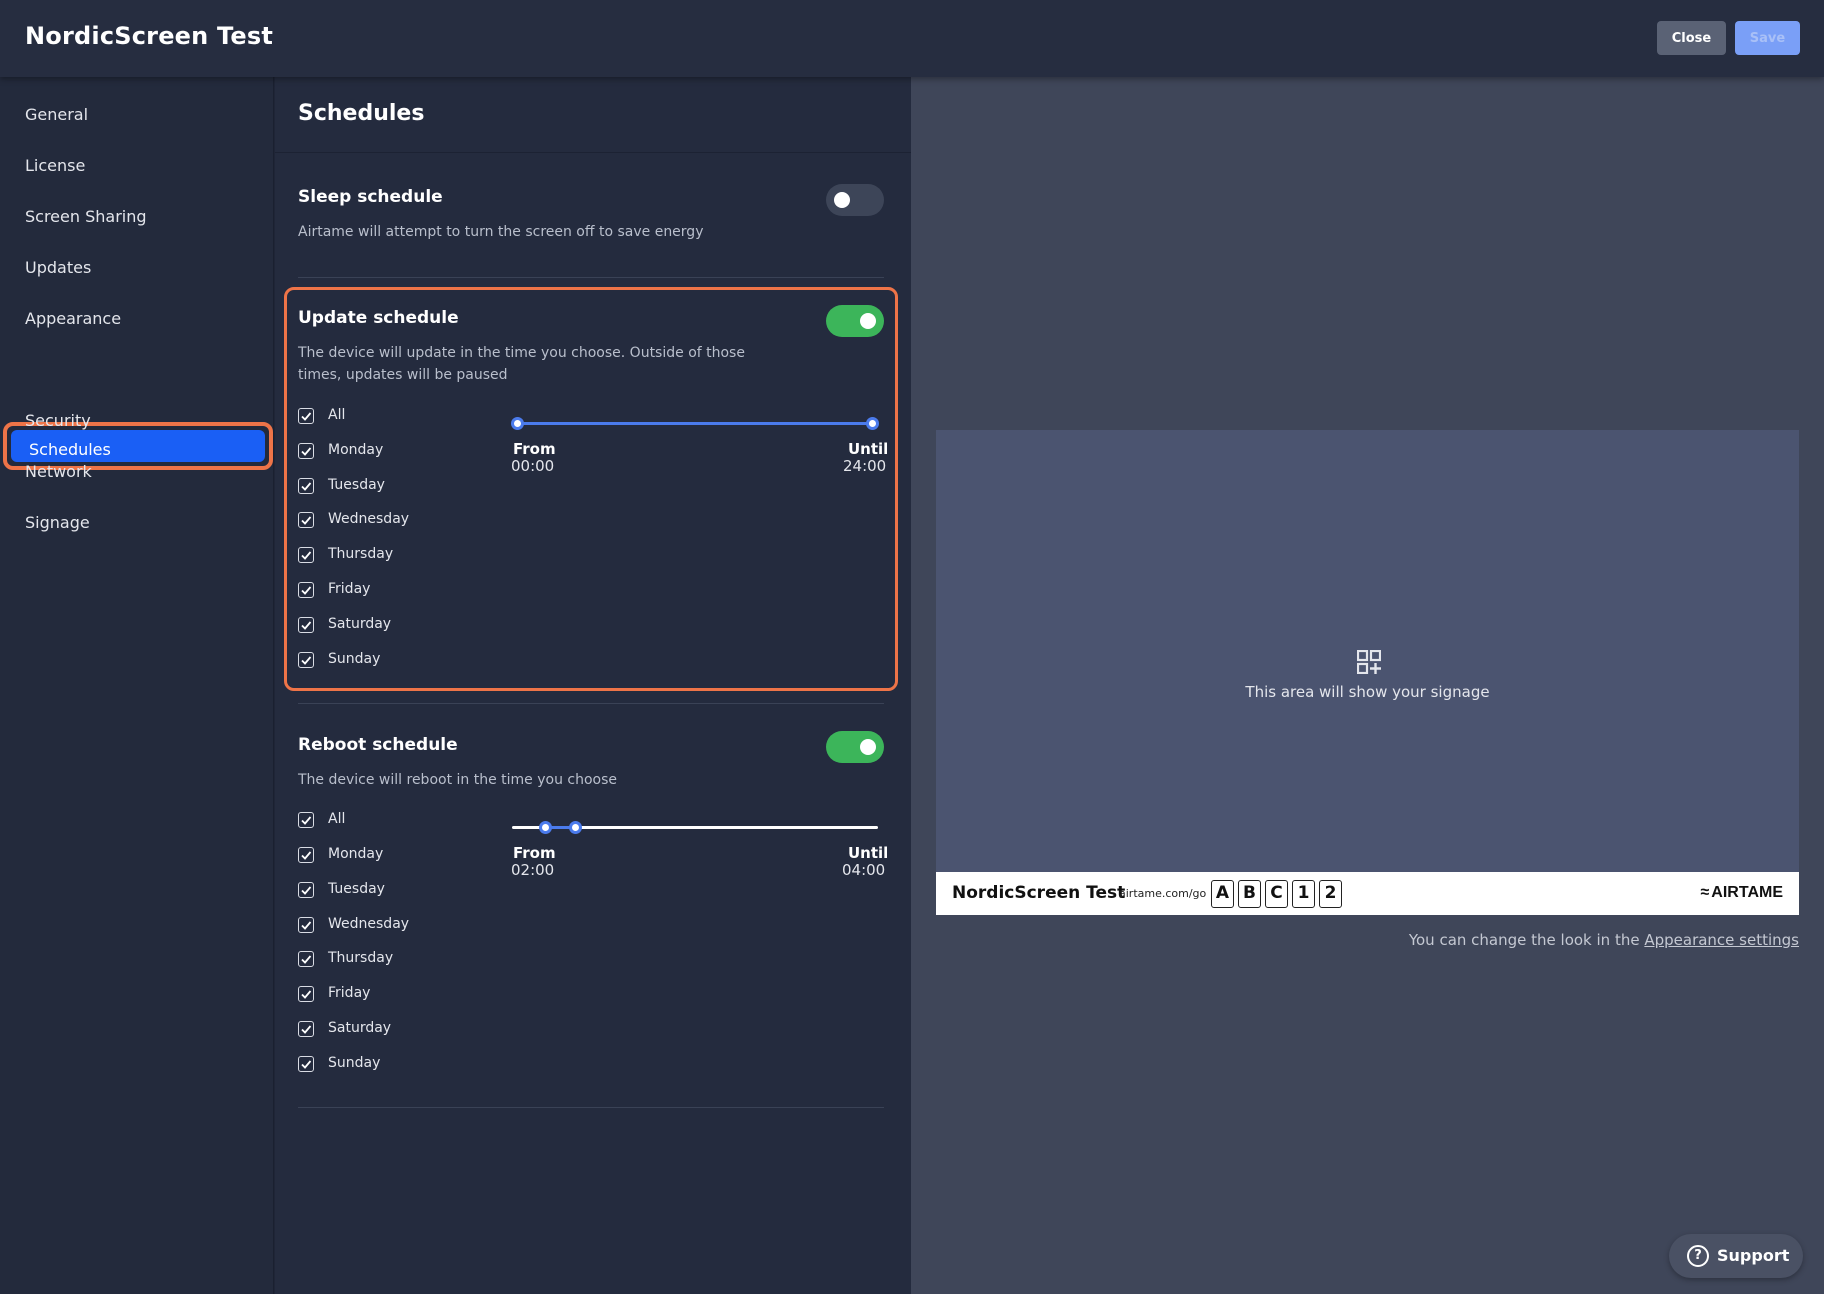 This screenshot has width=1824, height=1294. Describe the element at coordinates (855, 321) in the screenshot. I see `update-schedule-toggle` at that location.